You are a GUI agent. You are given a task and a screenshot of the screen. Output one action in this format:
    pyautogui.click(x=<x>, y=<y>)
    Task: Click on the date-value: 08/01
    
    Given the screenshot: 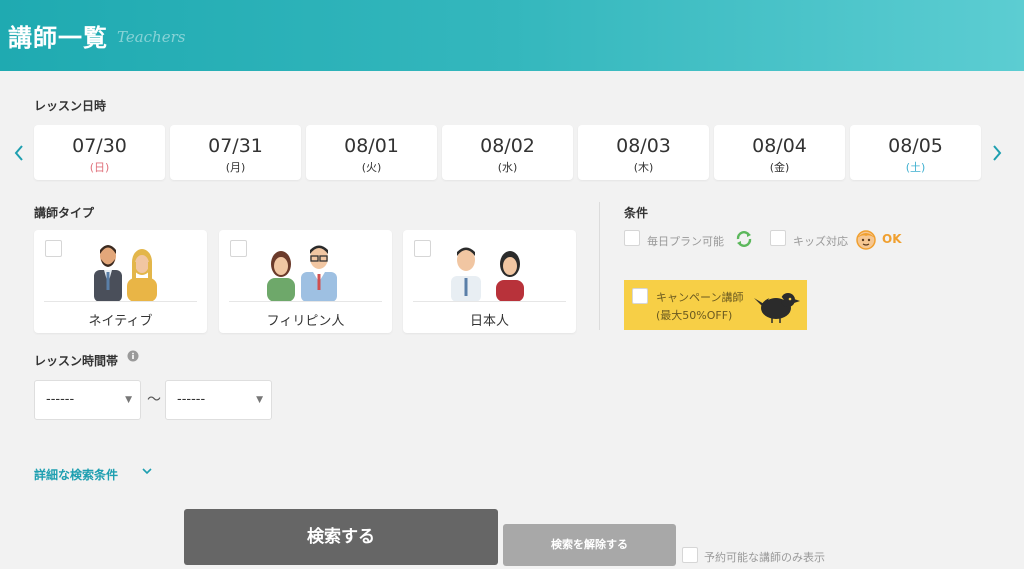 What is the action you would take?
    pyautogui.click(x=371, y=146)
    